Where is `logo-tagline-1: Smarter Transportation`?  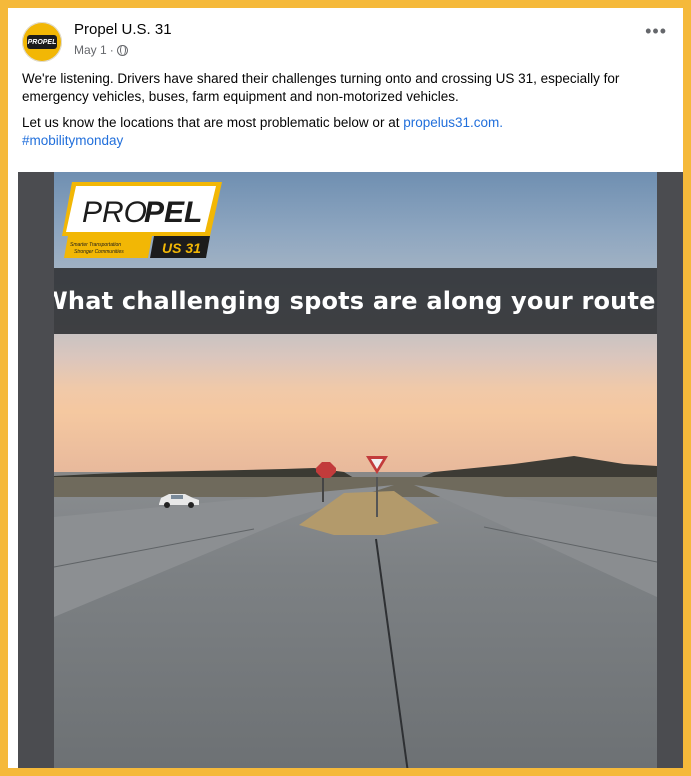 logo-tagline-1: Smarter Transportation is located at coordinates (95, 245).